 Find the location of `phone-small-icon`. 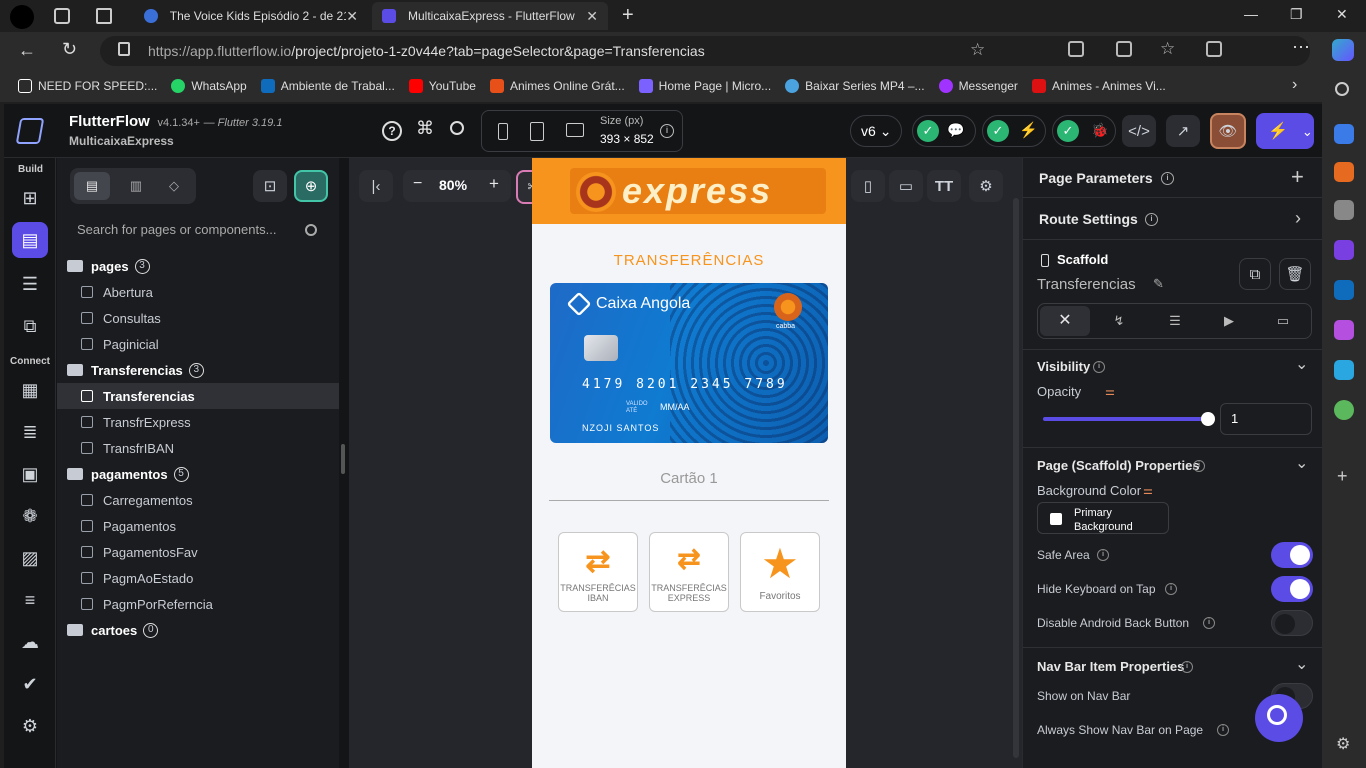

phone-small-icon is located at coordinates (503, 131).